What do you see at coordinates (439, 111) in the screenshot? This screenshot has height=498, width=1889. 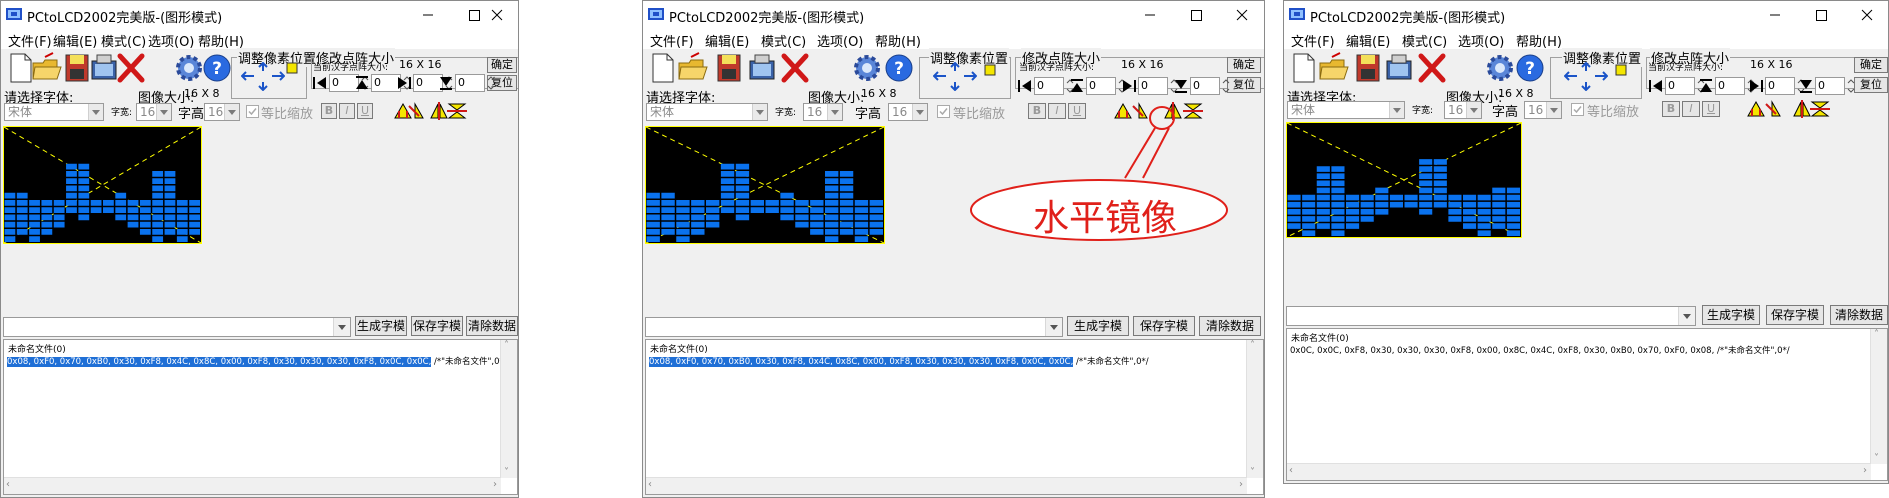 I see `mirror-horizontal-icon` at bounding box center [439, 111].